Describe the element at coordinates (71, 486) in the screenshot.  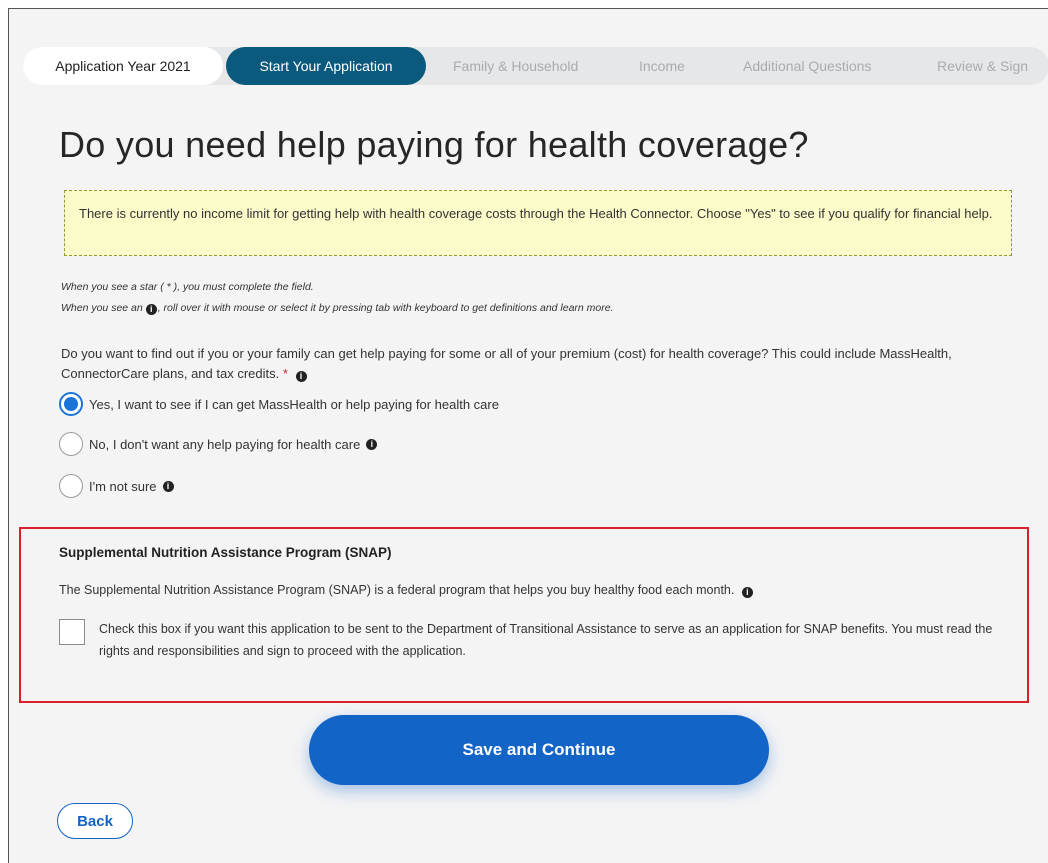
I see `radio-not-sure` at that location.